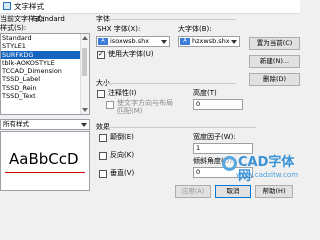  Describe the element at coordinates (45, 124) in the screenshot. I see `style-filter-select: 所有样式` at that location.